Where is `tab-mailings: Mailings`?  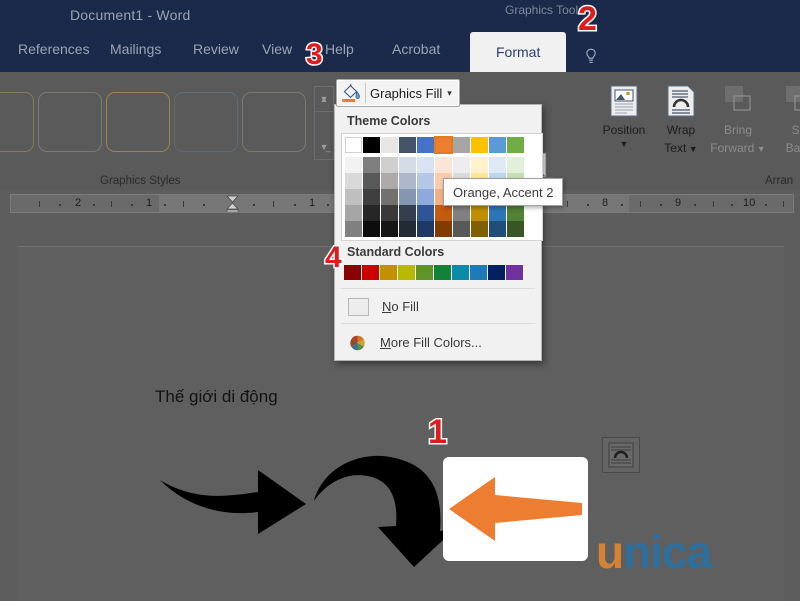 tab-mailings: Mailings is located at coordinates (135, 49).